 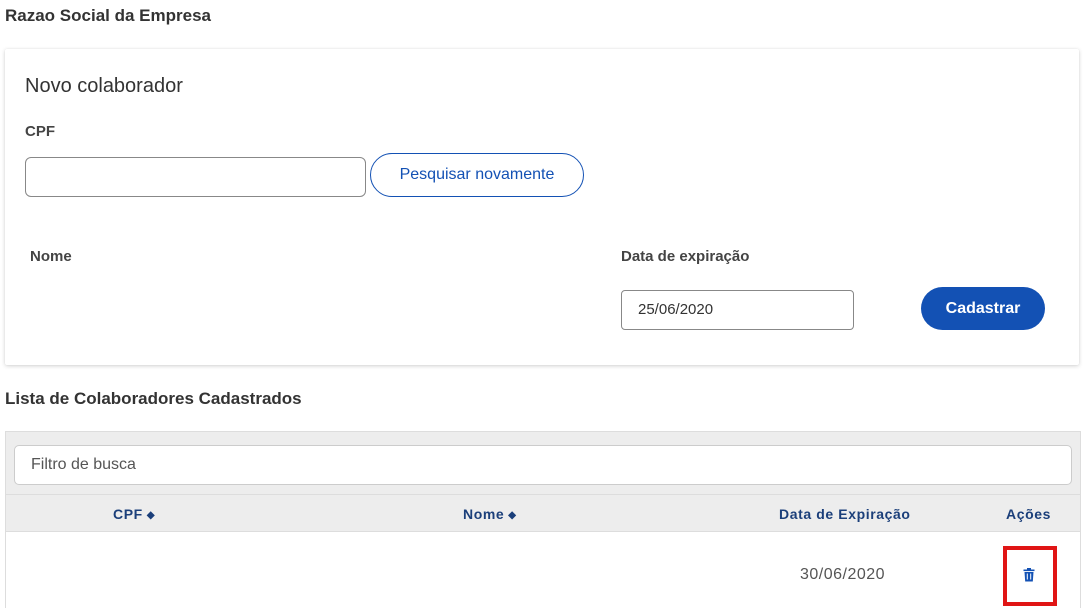 I want to click on table-header: CPF ◆ Nome ◆ Data de Expiração Ações, so click(x=543, y=512).